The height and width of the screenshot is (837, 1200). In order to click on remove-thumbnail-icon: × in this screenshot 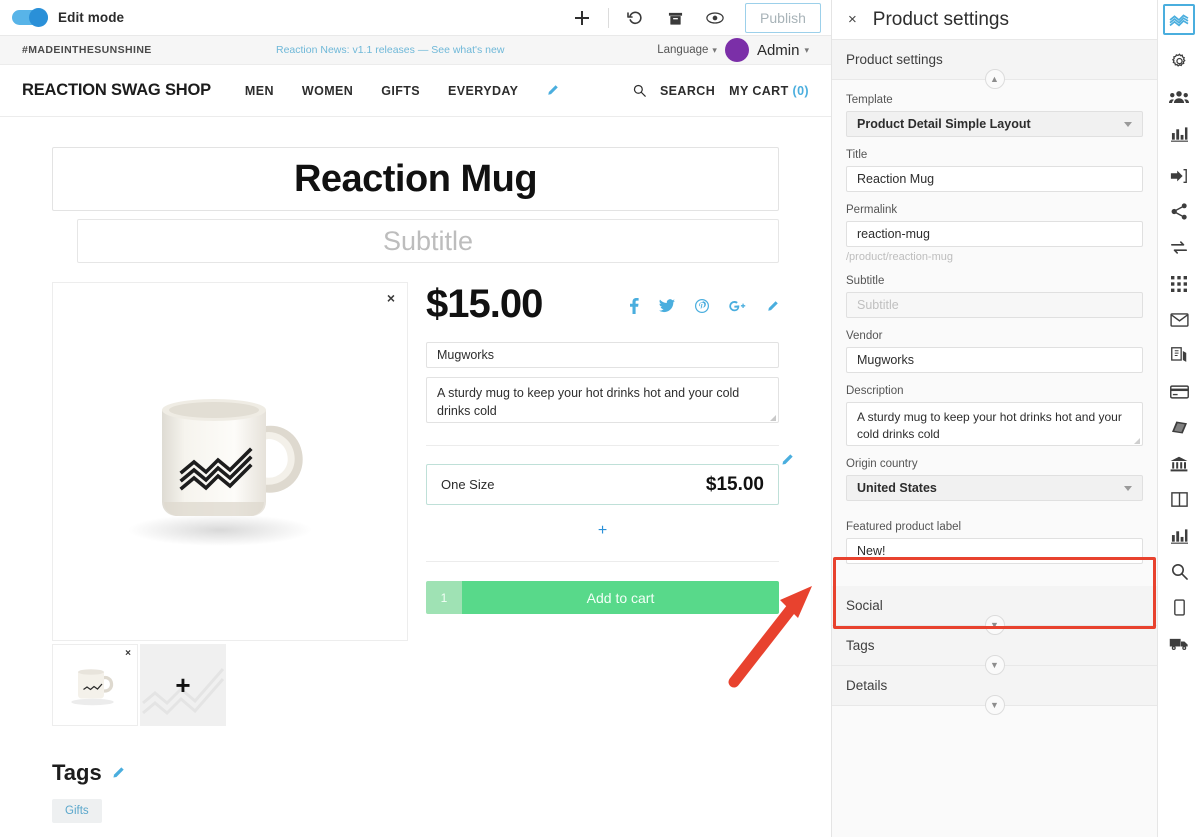, I will do `click(128, 653)`.